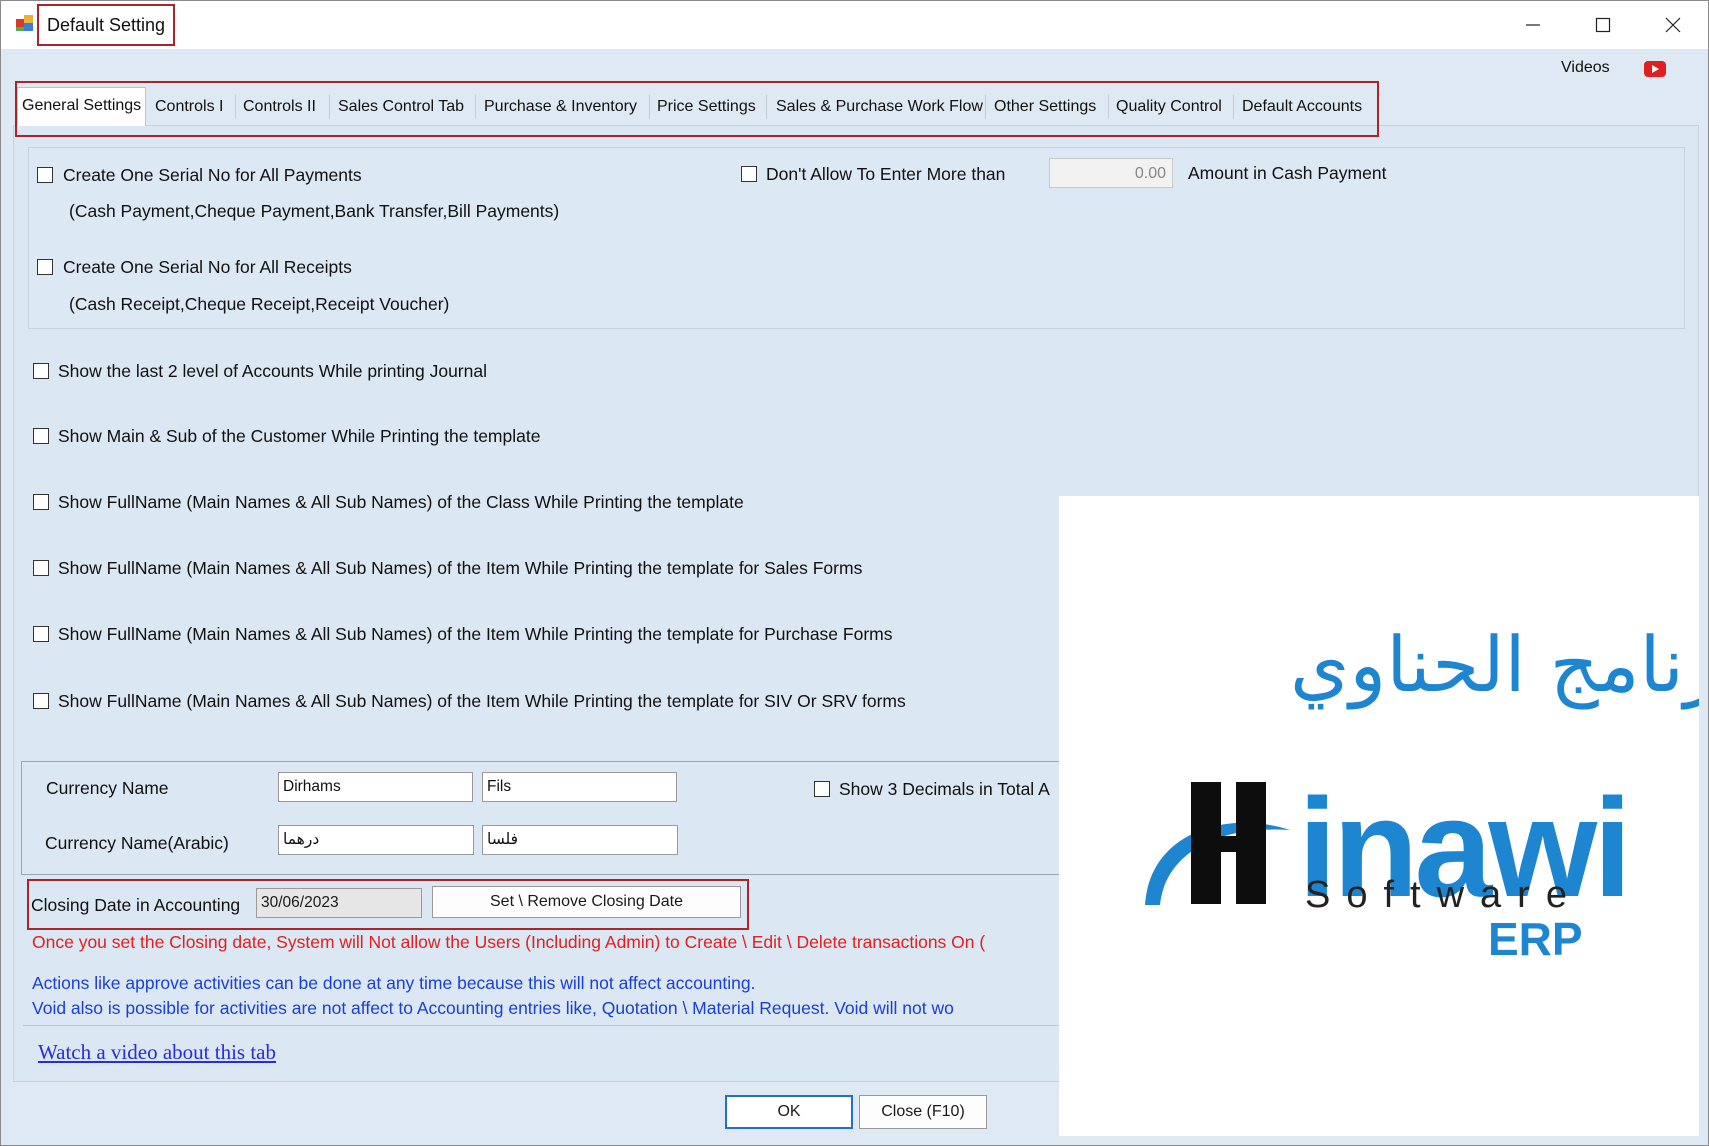 Image resolution: width=1709 pixels, height=1146 pixels. What do you see at coordinates (136, 905) in the screenshot?
I see `closing-date-label: Closing Date in Accounting` at bounding box center [136, 905].